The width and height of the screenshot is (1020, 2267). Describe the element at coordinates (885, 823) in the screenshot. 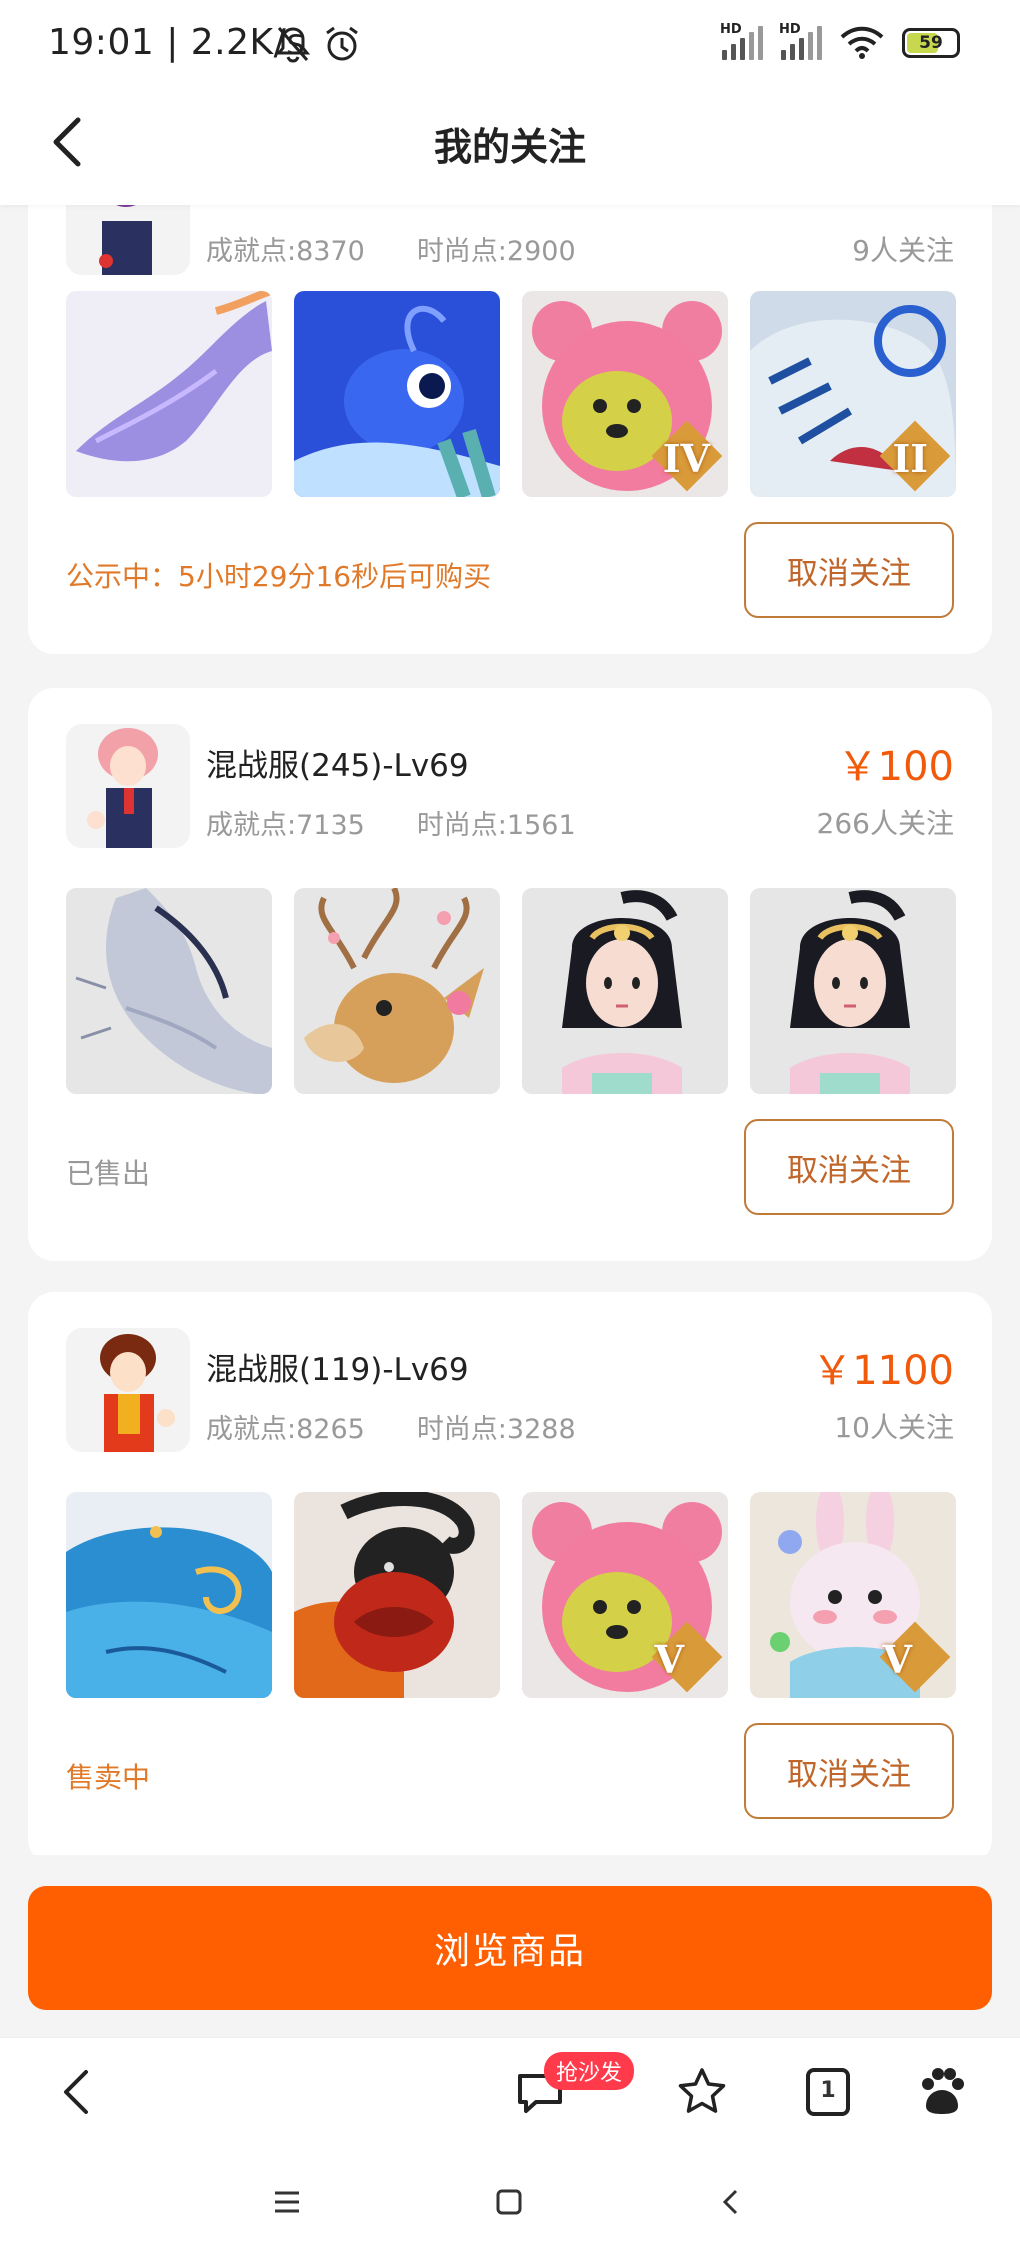

I see `follower-count: 266人关注` at that location.